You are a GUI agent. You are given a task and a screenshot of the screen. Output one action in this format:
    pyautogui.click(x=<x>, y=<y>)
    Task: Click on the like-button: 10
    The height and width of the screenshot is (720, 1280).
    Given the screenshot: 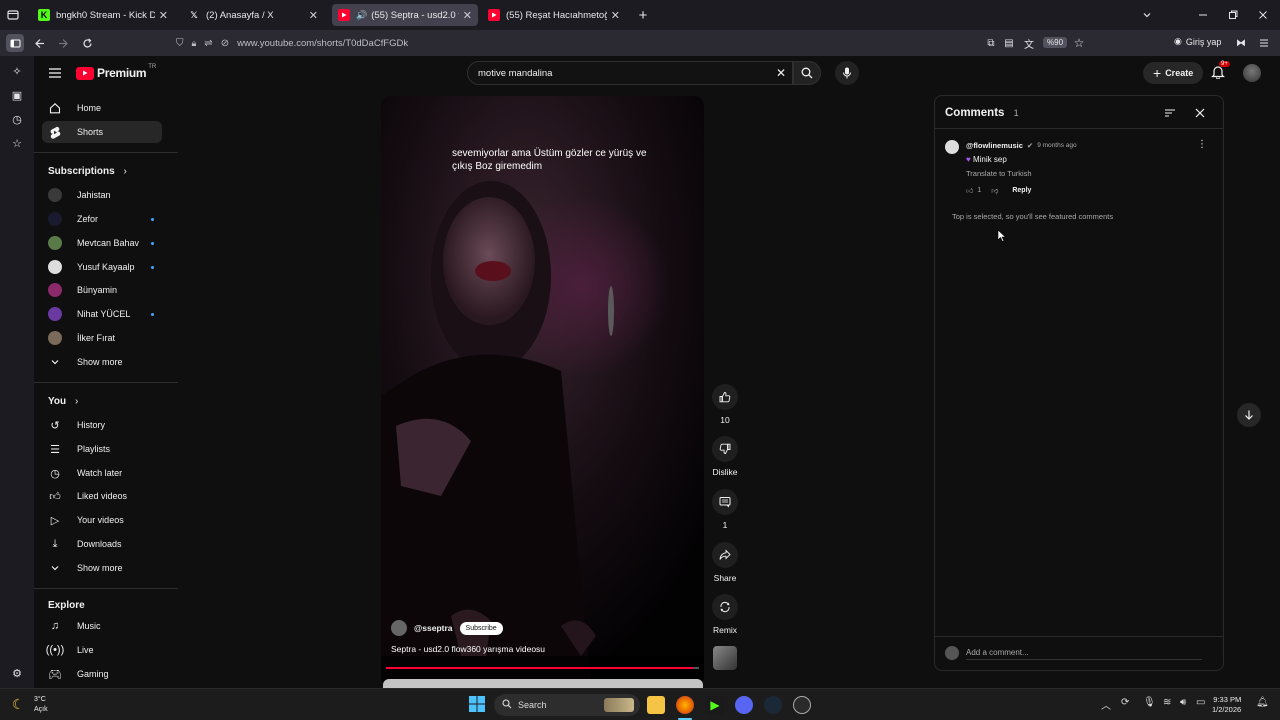 What is the action you would take?
    pyautogui.click(x=725, y=404)
    